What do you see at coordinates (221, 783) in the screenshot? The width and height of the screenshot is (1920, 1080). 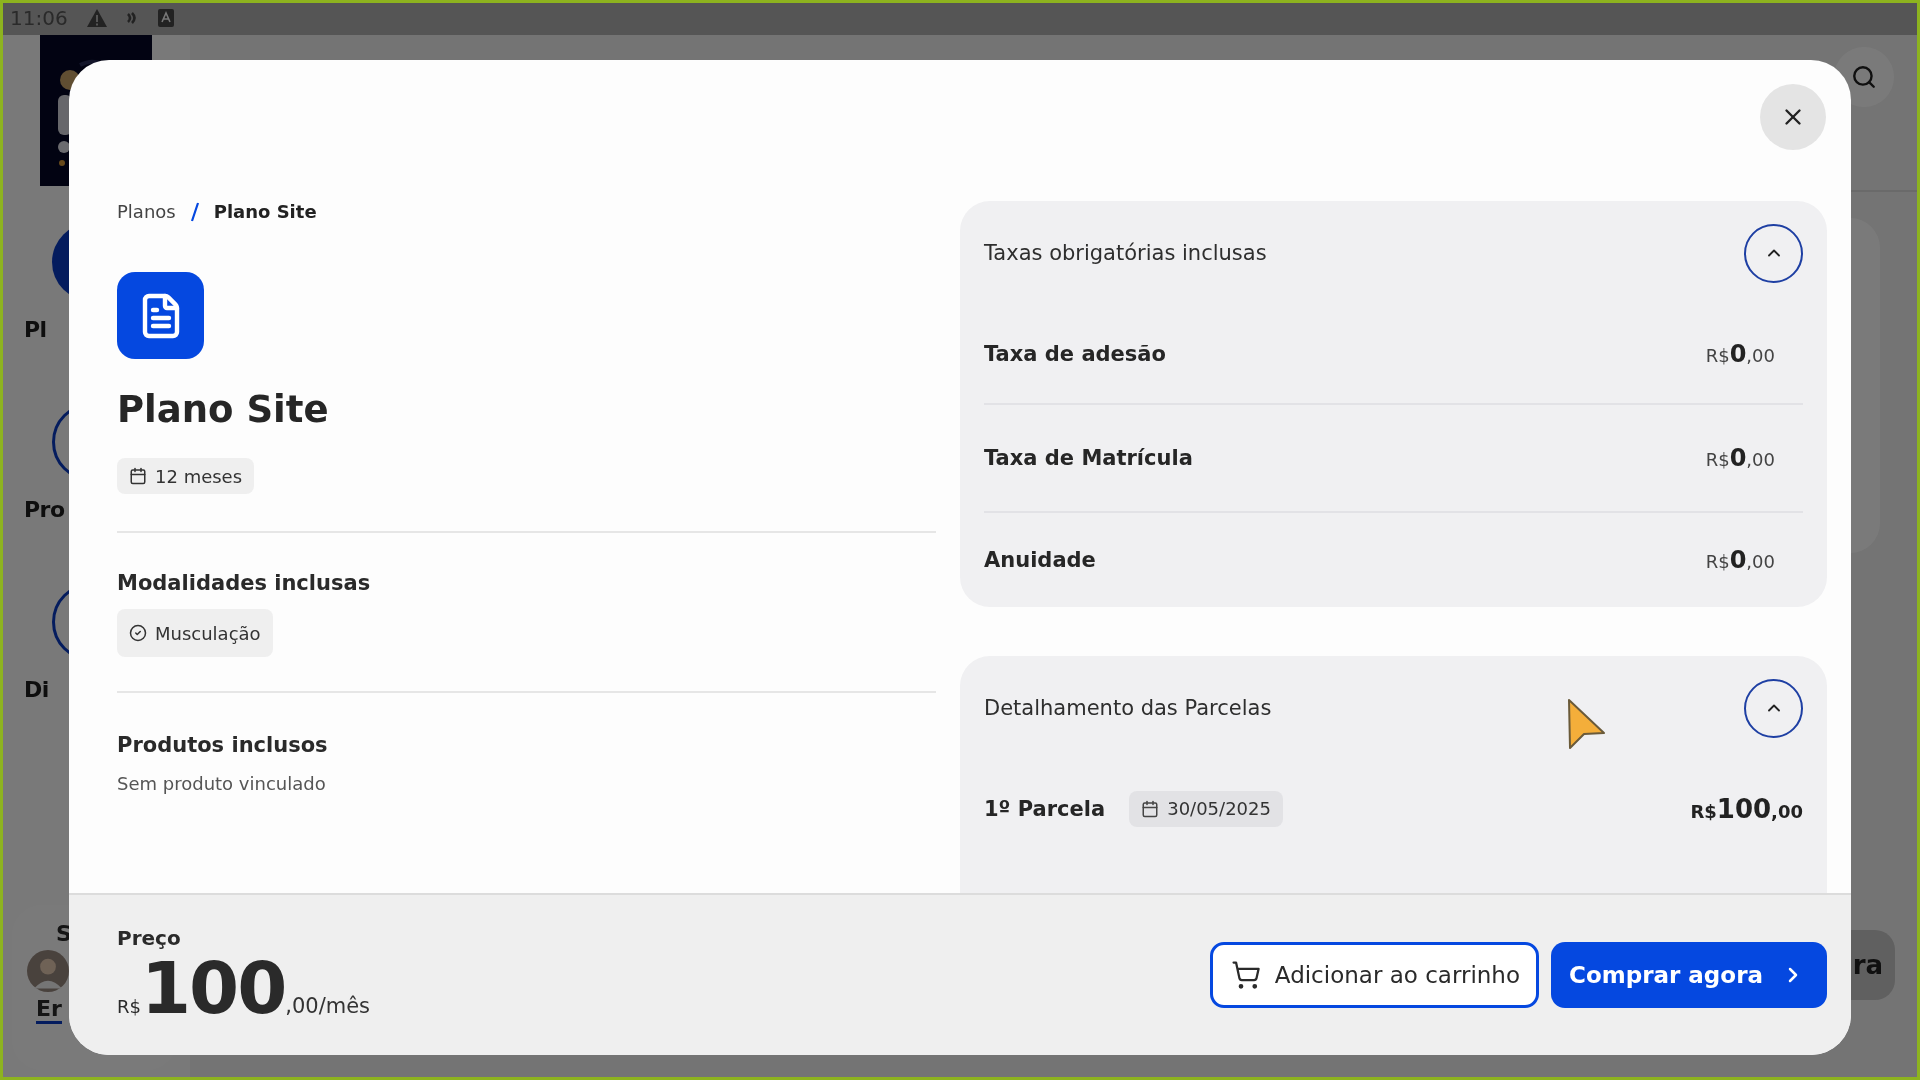 I see `empty-products-text: Sem produto vinculado` at bounding box center [221, 783].